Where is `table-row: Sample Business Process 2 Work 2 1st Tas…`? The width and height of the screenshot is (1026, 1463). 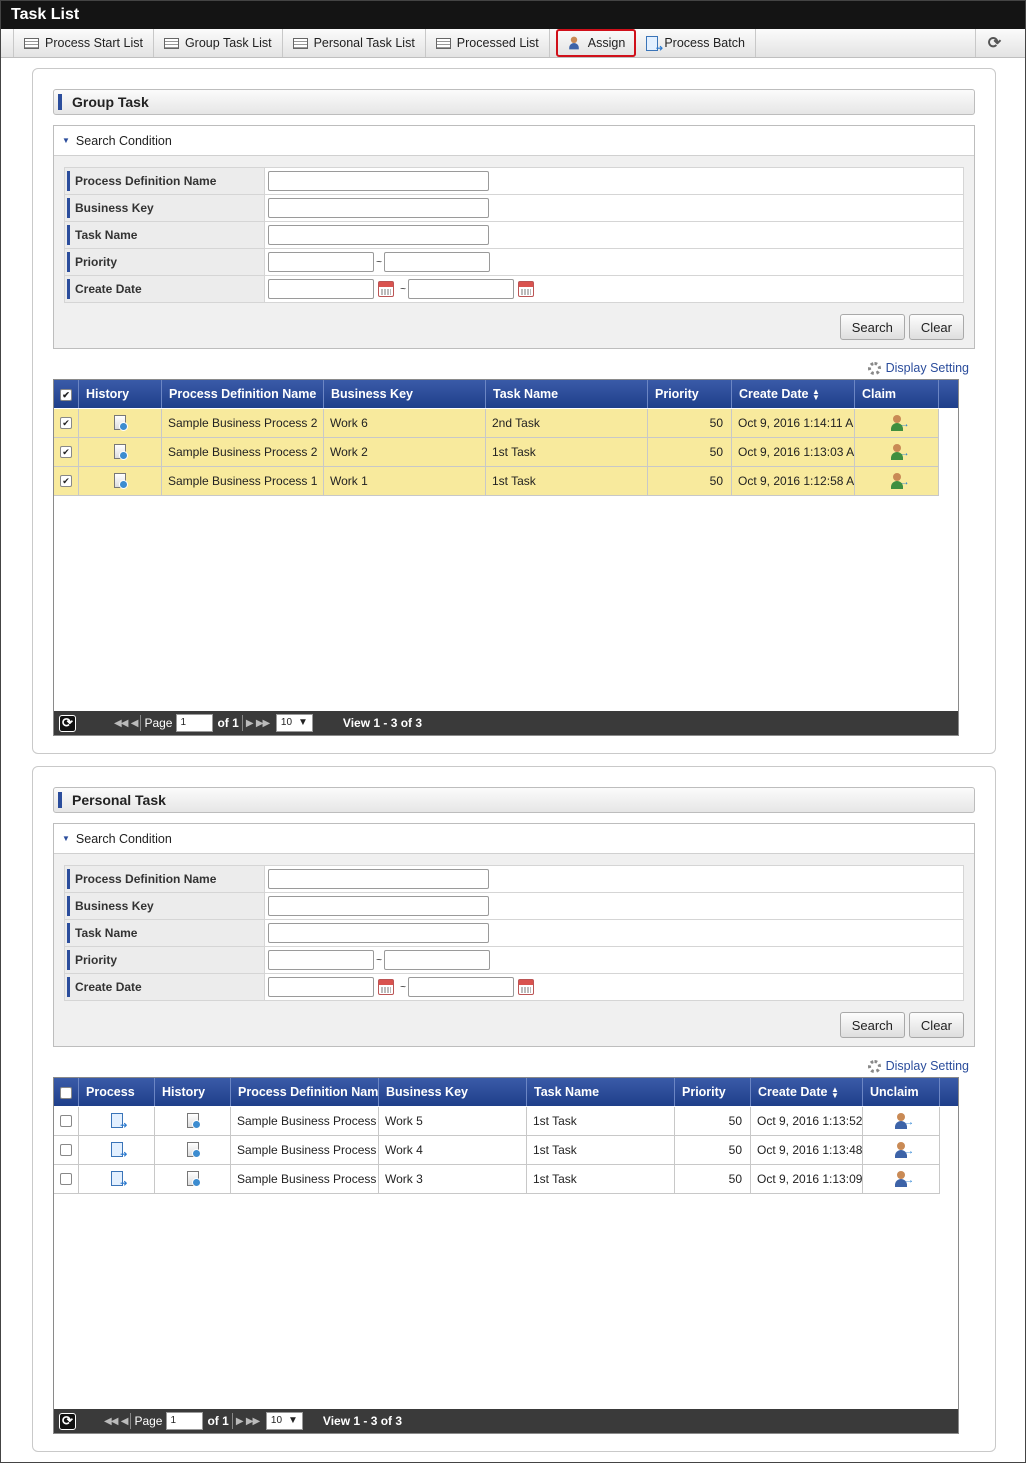
table-row: Sample Business Process 2 Work 2 1st Tas… is located at coordinates (496, 452).